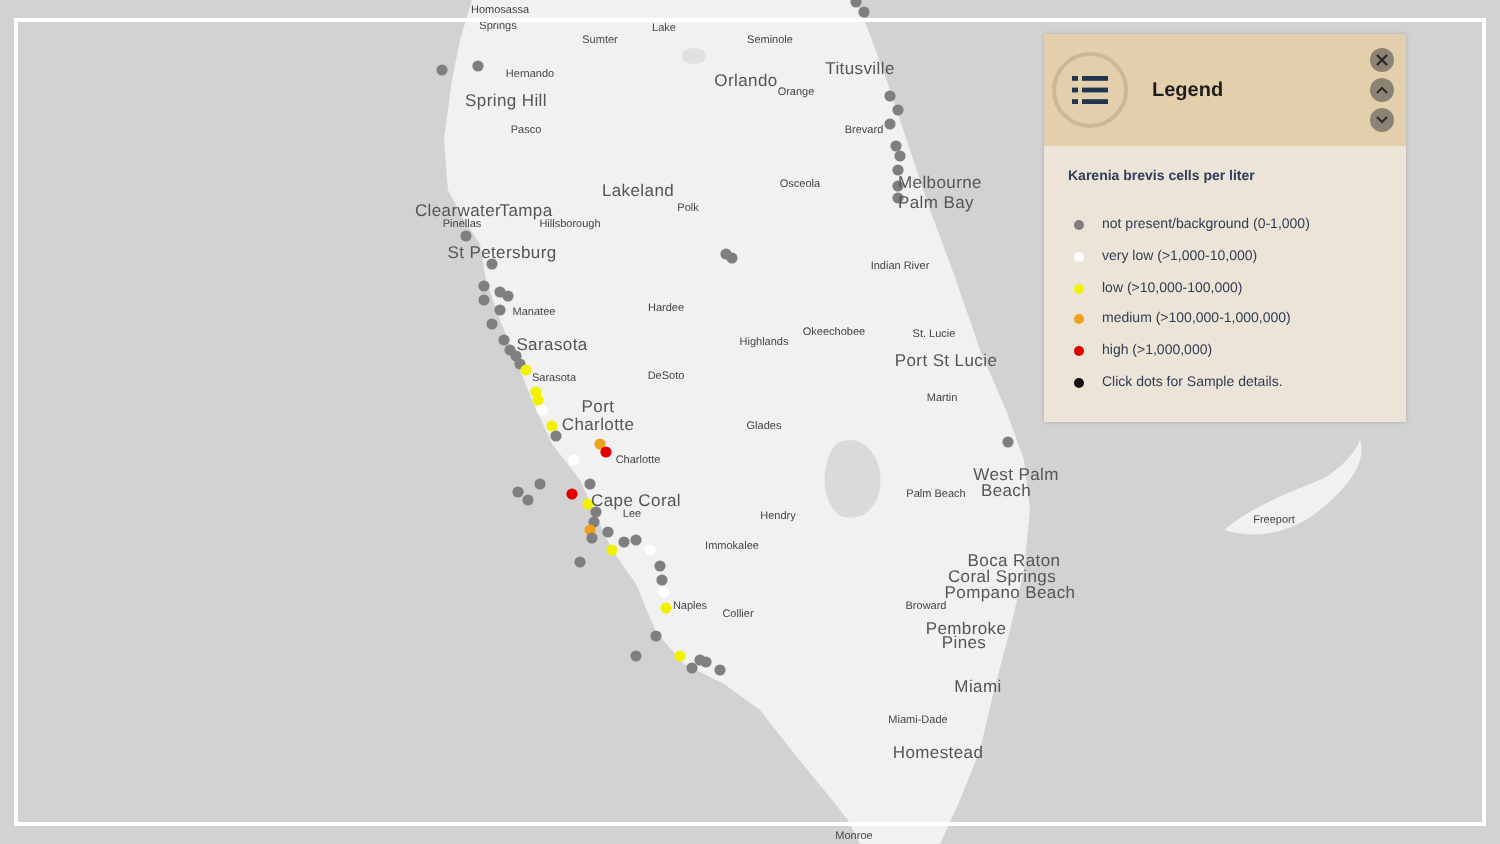  I want to click on place-label: Titusville, so click(860, 68).